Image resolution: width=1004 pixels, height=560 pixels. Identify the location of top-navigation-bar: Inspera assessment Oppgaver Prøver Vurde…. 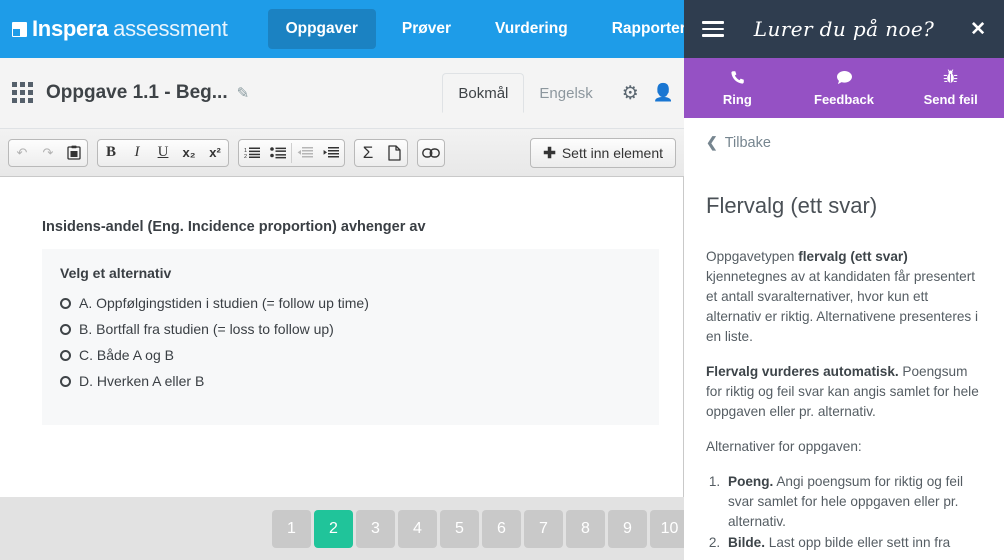
(342, 29).